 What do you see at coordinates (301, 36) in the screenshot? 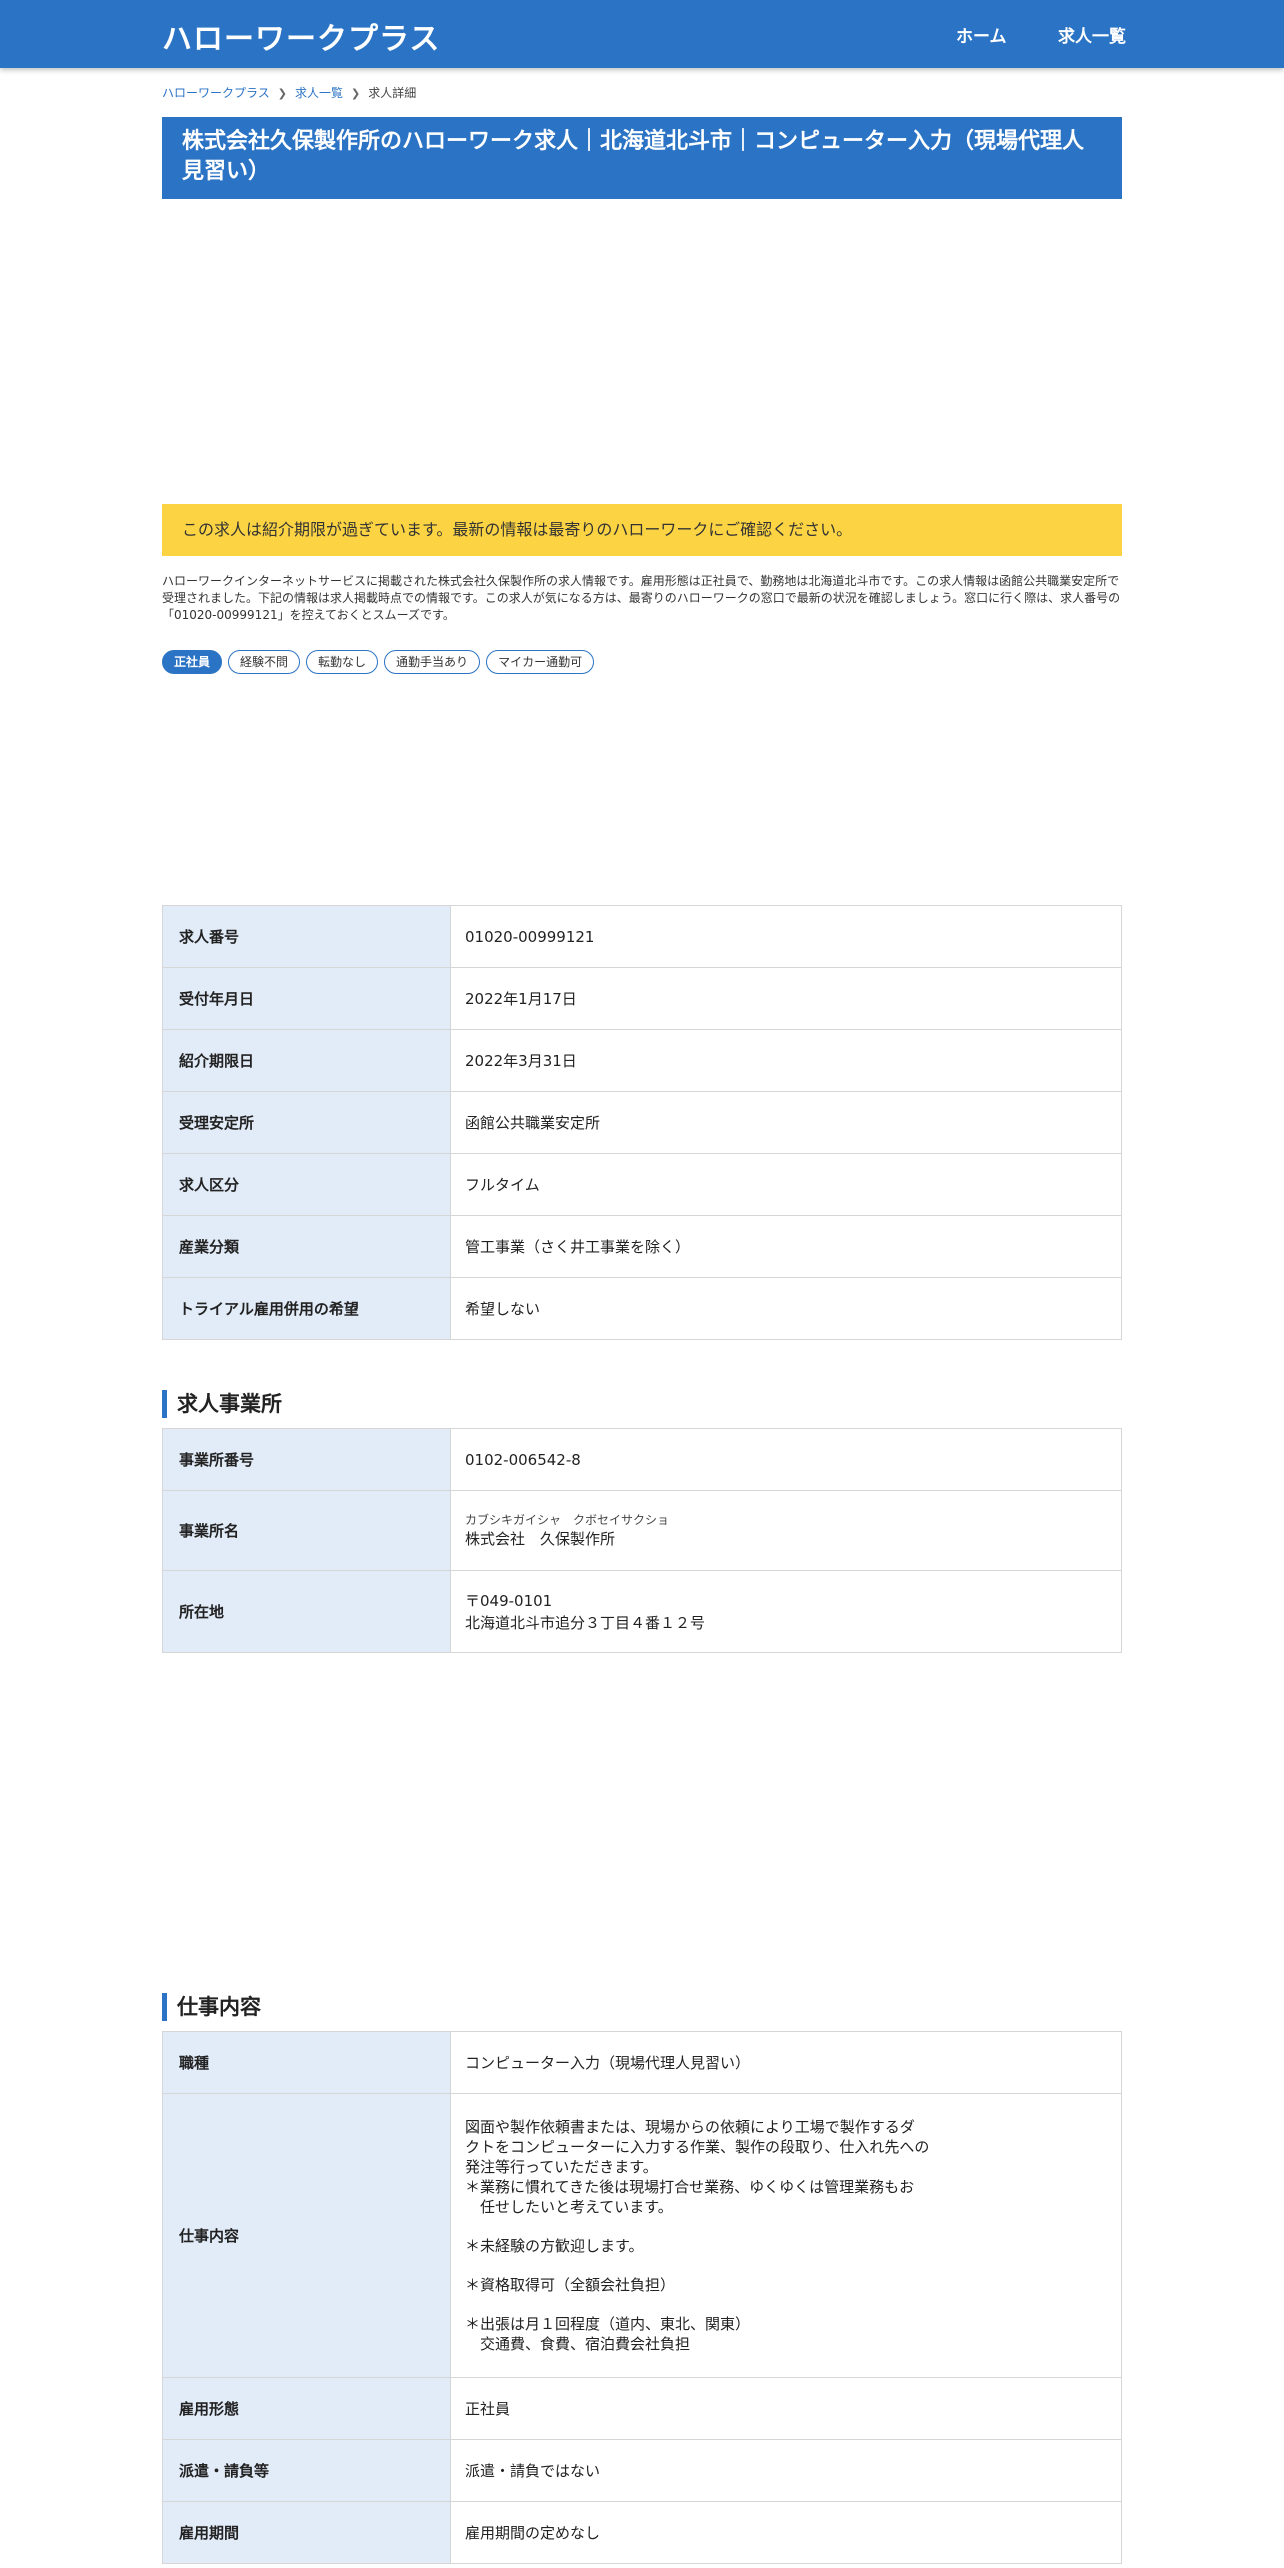
I see `site-logo-link: ハローワークプラス` at bounding box center [301, 36].